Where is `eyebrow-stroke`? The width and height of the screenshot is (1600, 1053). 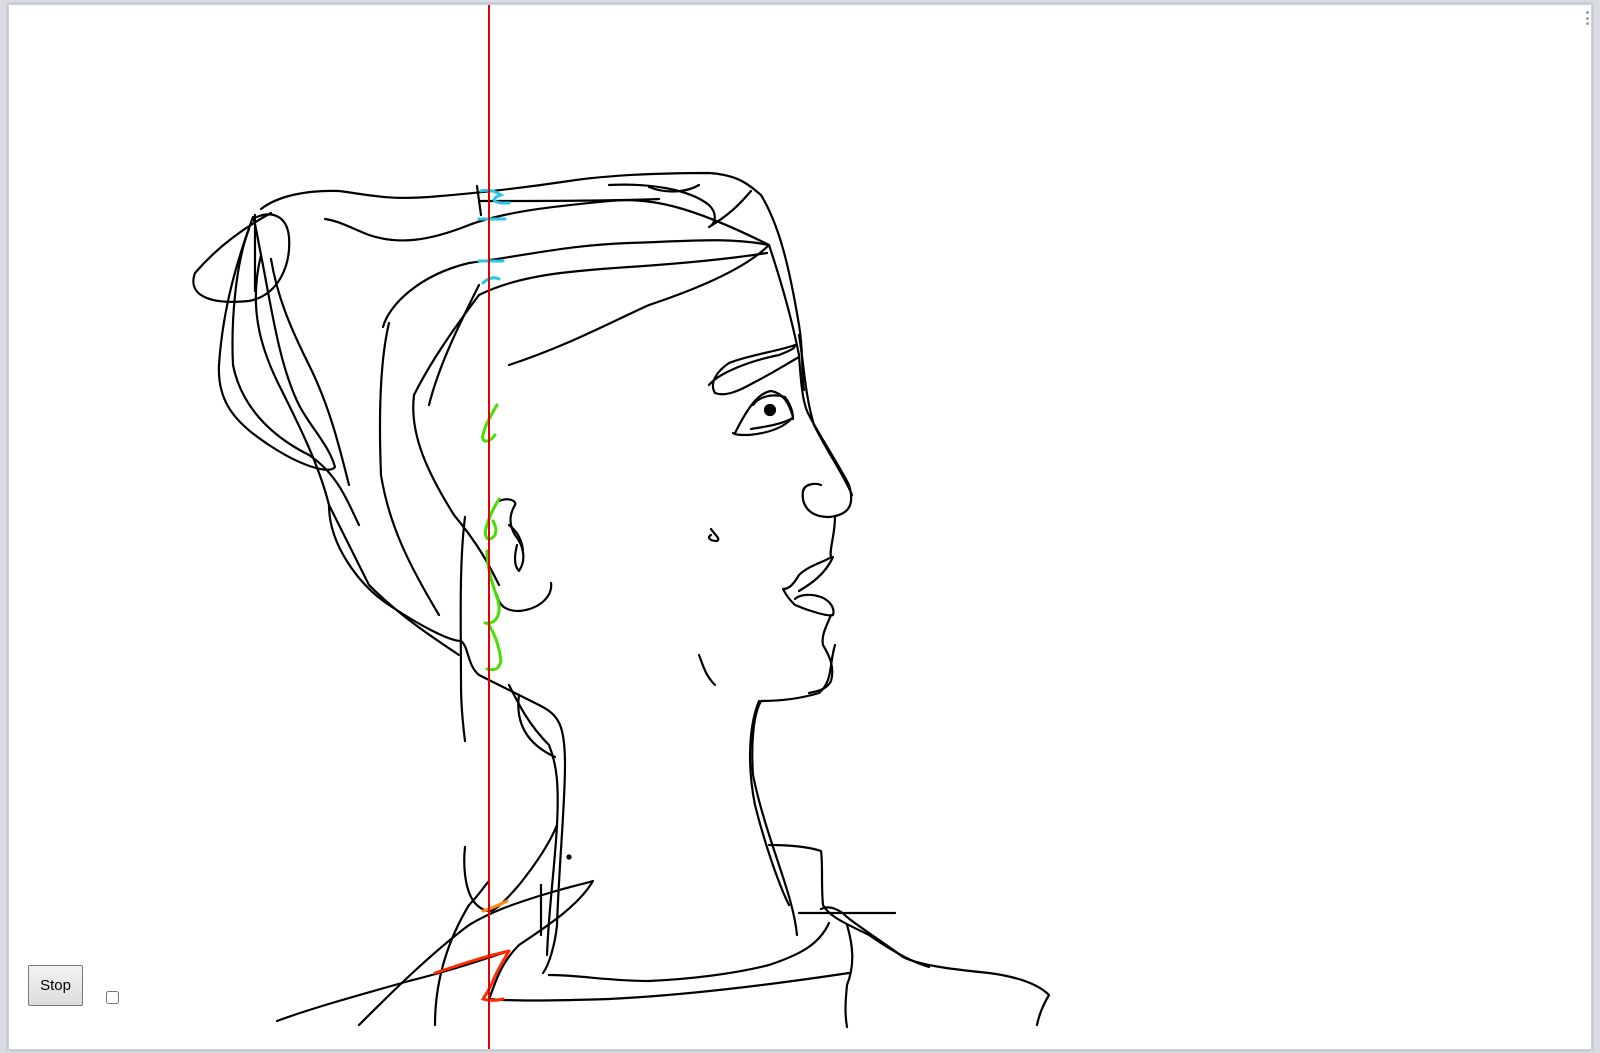
eyebrow-stroke is located at coordinates (754, 369).